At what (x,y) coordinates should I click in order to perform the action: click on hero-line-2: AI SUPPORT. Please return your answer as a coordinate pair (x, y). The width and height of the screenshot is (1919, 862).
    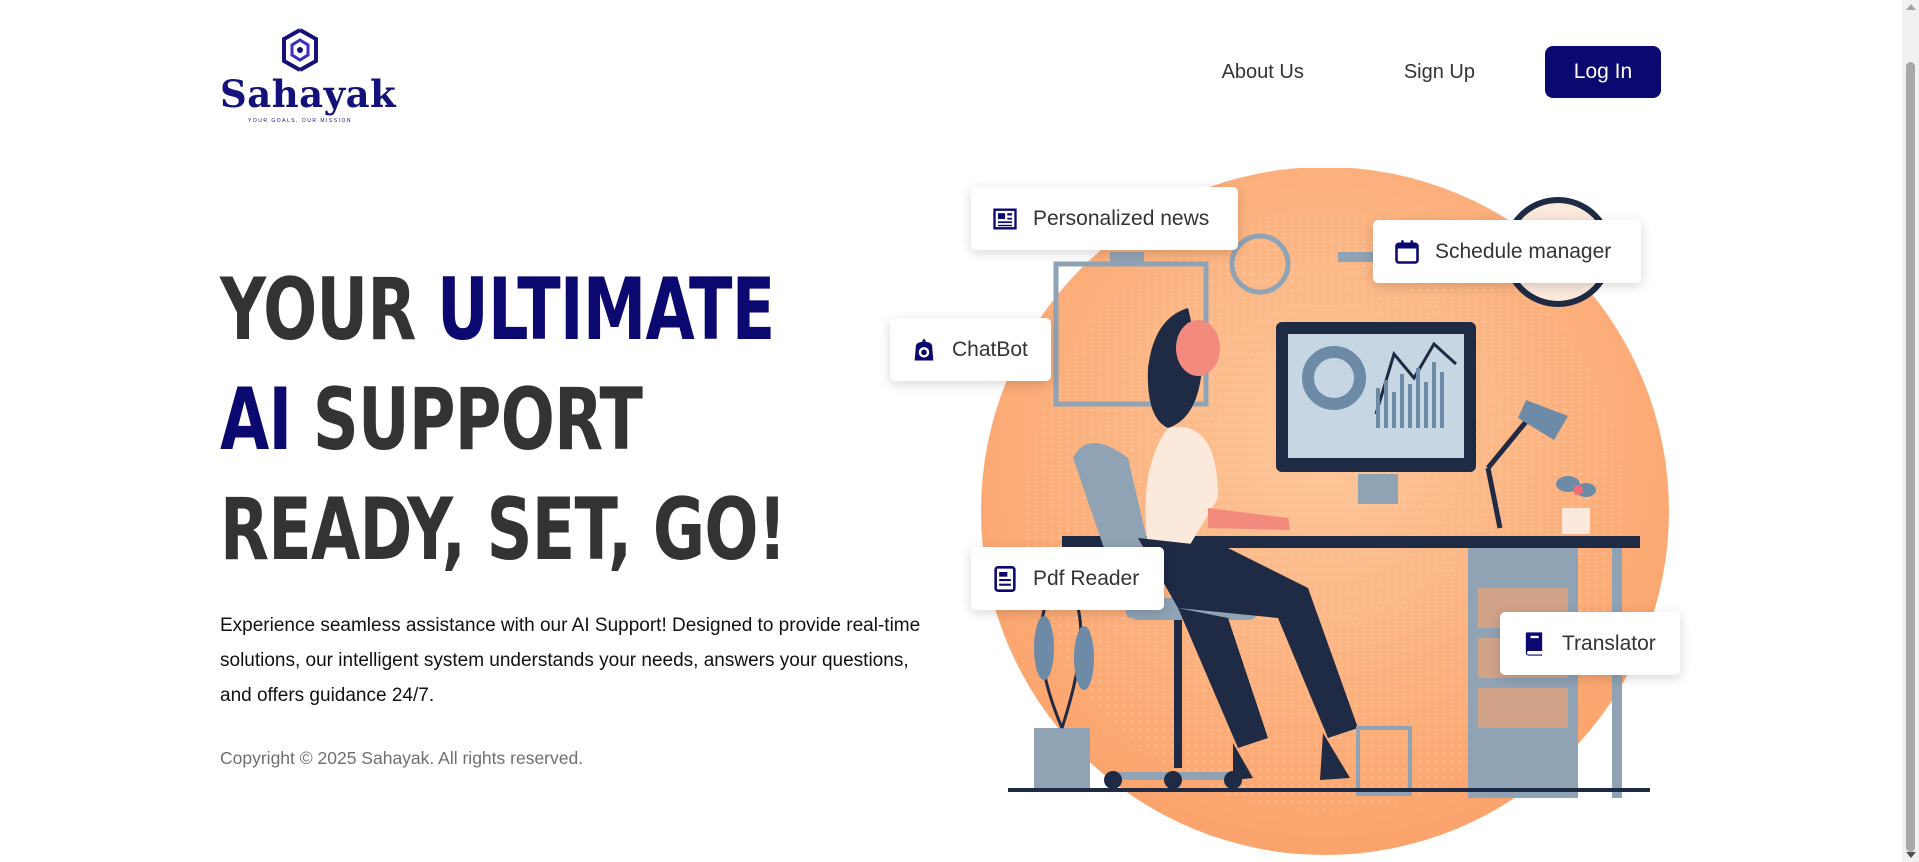
    Looking at the image, I should click on (503, 420).